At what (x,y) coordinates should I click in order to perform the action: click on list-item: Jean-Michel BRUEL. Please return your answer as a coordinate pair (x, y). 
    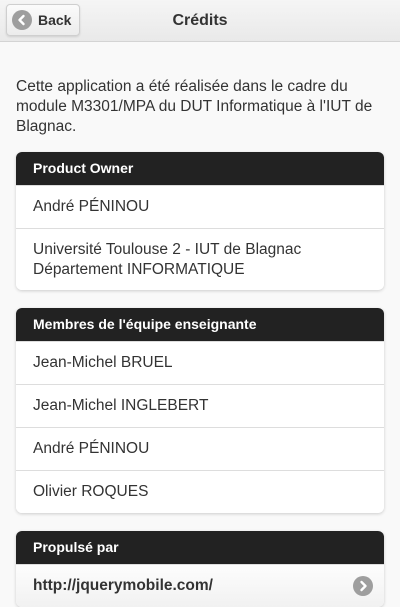
    Looking at the image, I should click on (200, 362).